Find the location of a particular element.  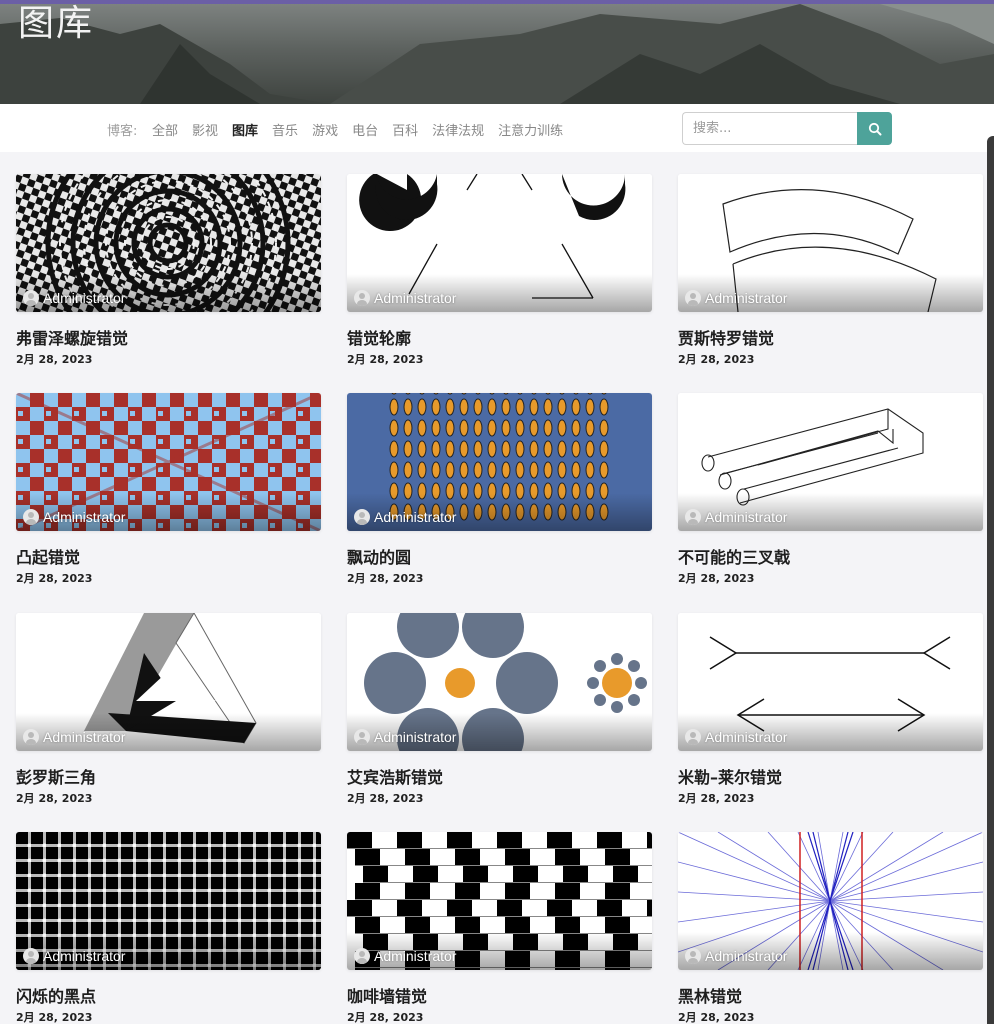

blog-category-nav: 博客: 全部 影视 图库 音乐 游戏 电台 百科 法律法规 注意力训练 is located at coordinates (497, 128).